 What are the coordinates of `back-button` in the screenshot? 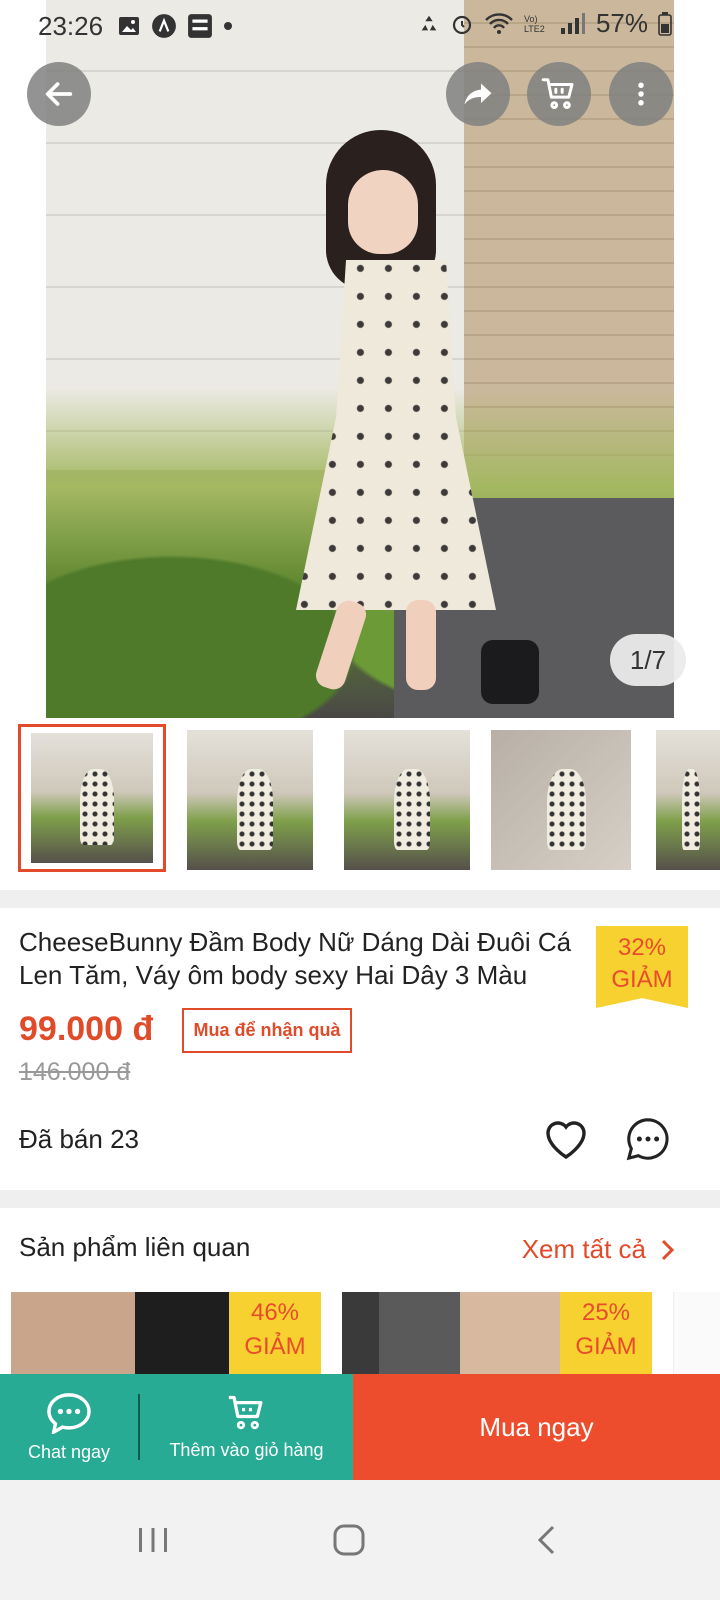 It's located at (59, 94).